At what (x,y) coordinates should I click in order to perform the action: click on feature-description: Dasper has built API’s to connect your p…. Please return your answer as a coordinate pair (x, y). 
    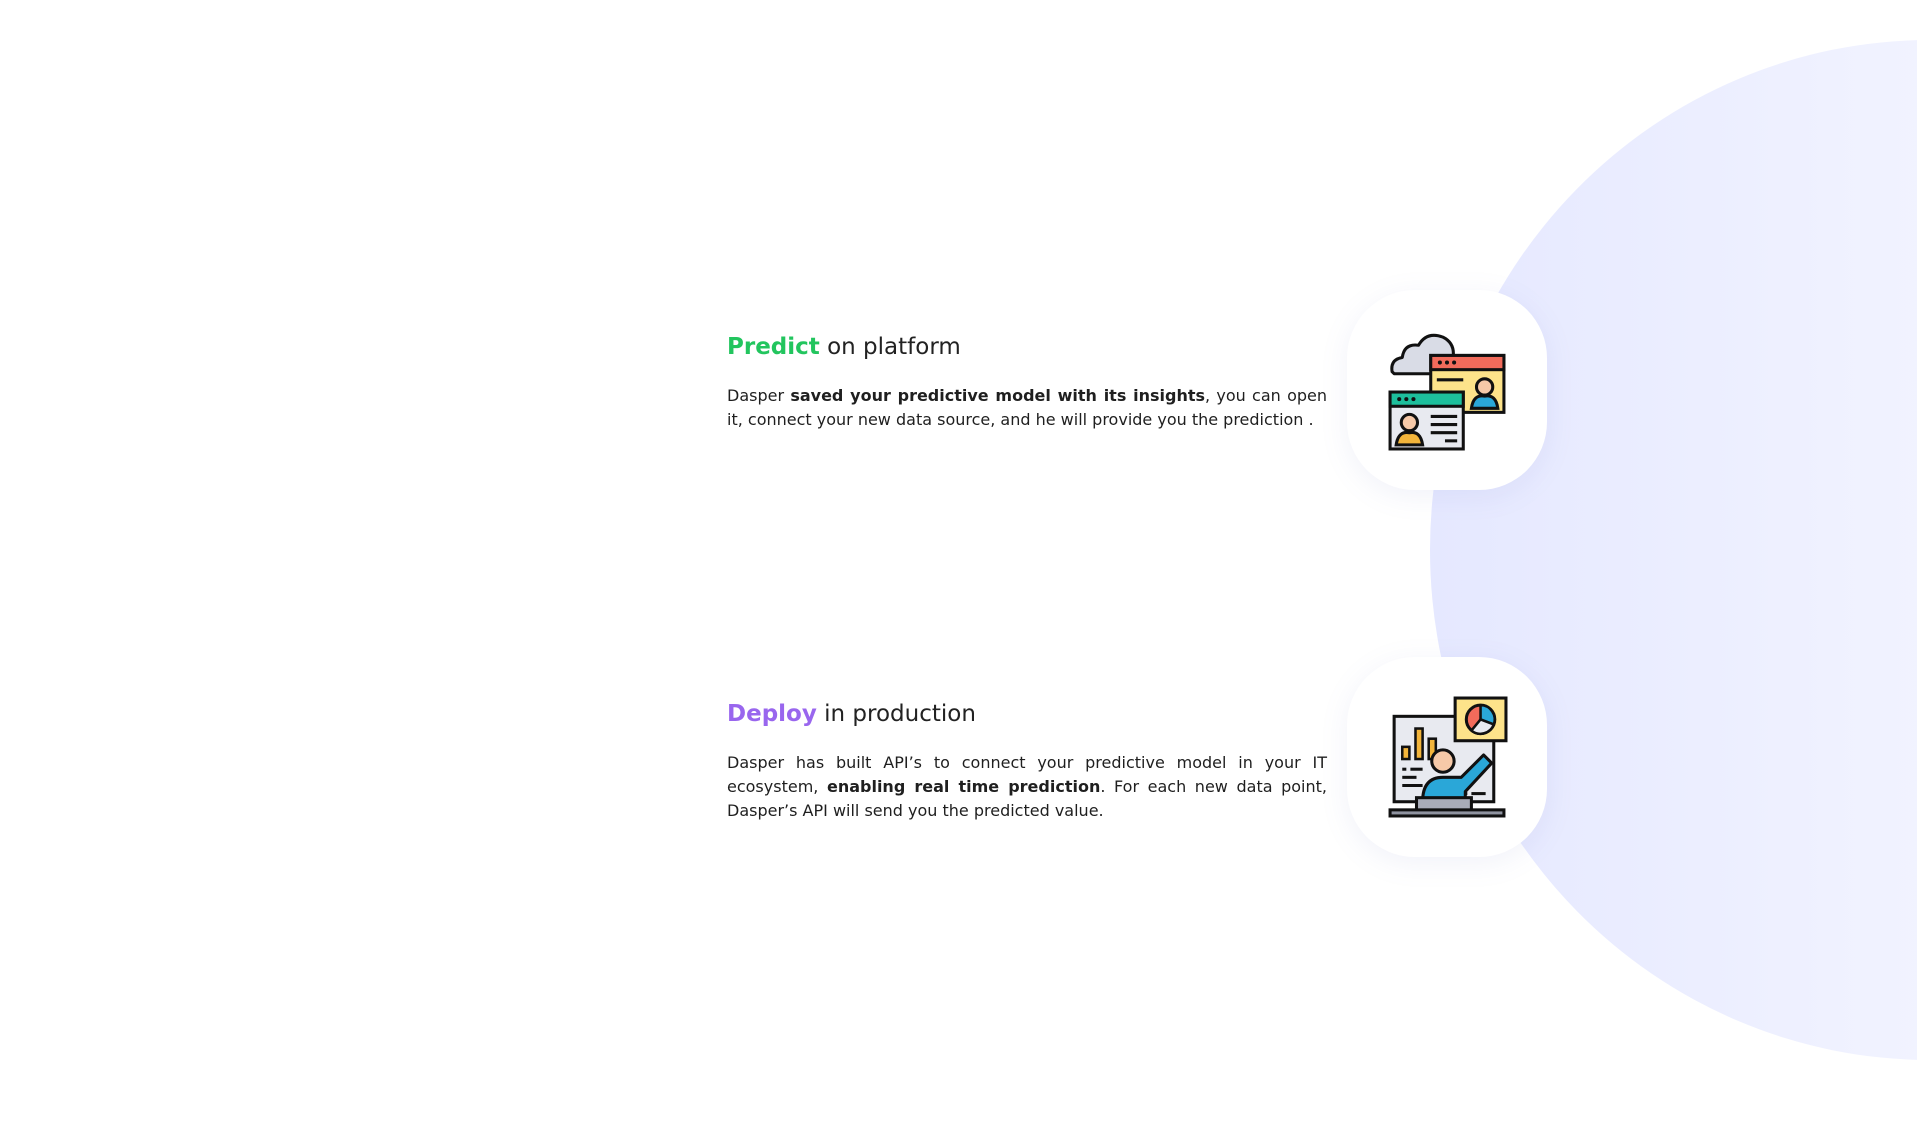
    Looking at the image, I should click on (1027, 787).